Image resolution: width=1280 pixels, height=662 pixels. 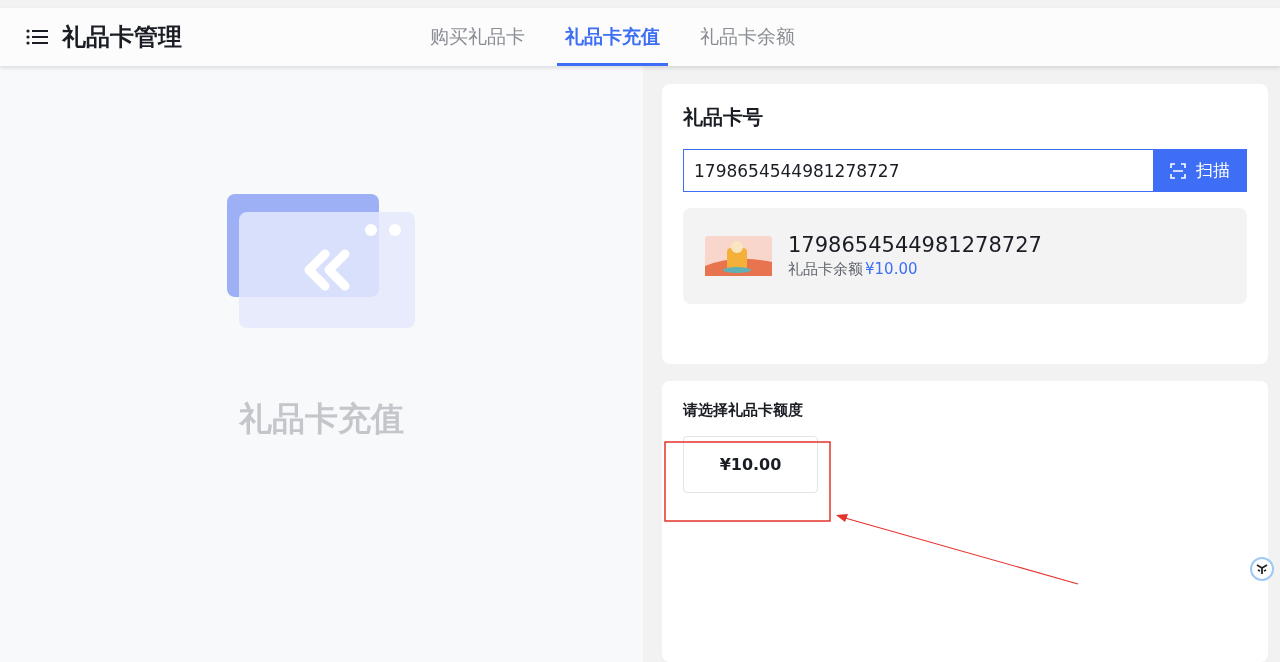 I want to click on assistant-float-button, so click(x=1262, y=569).